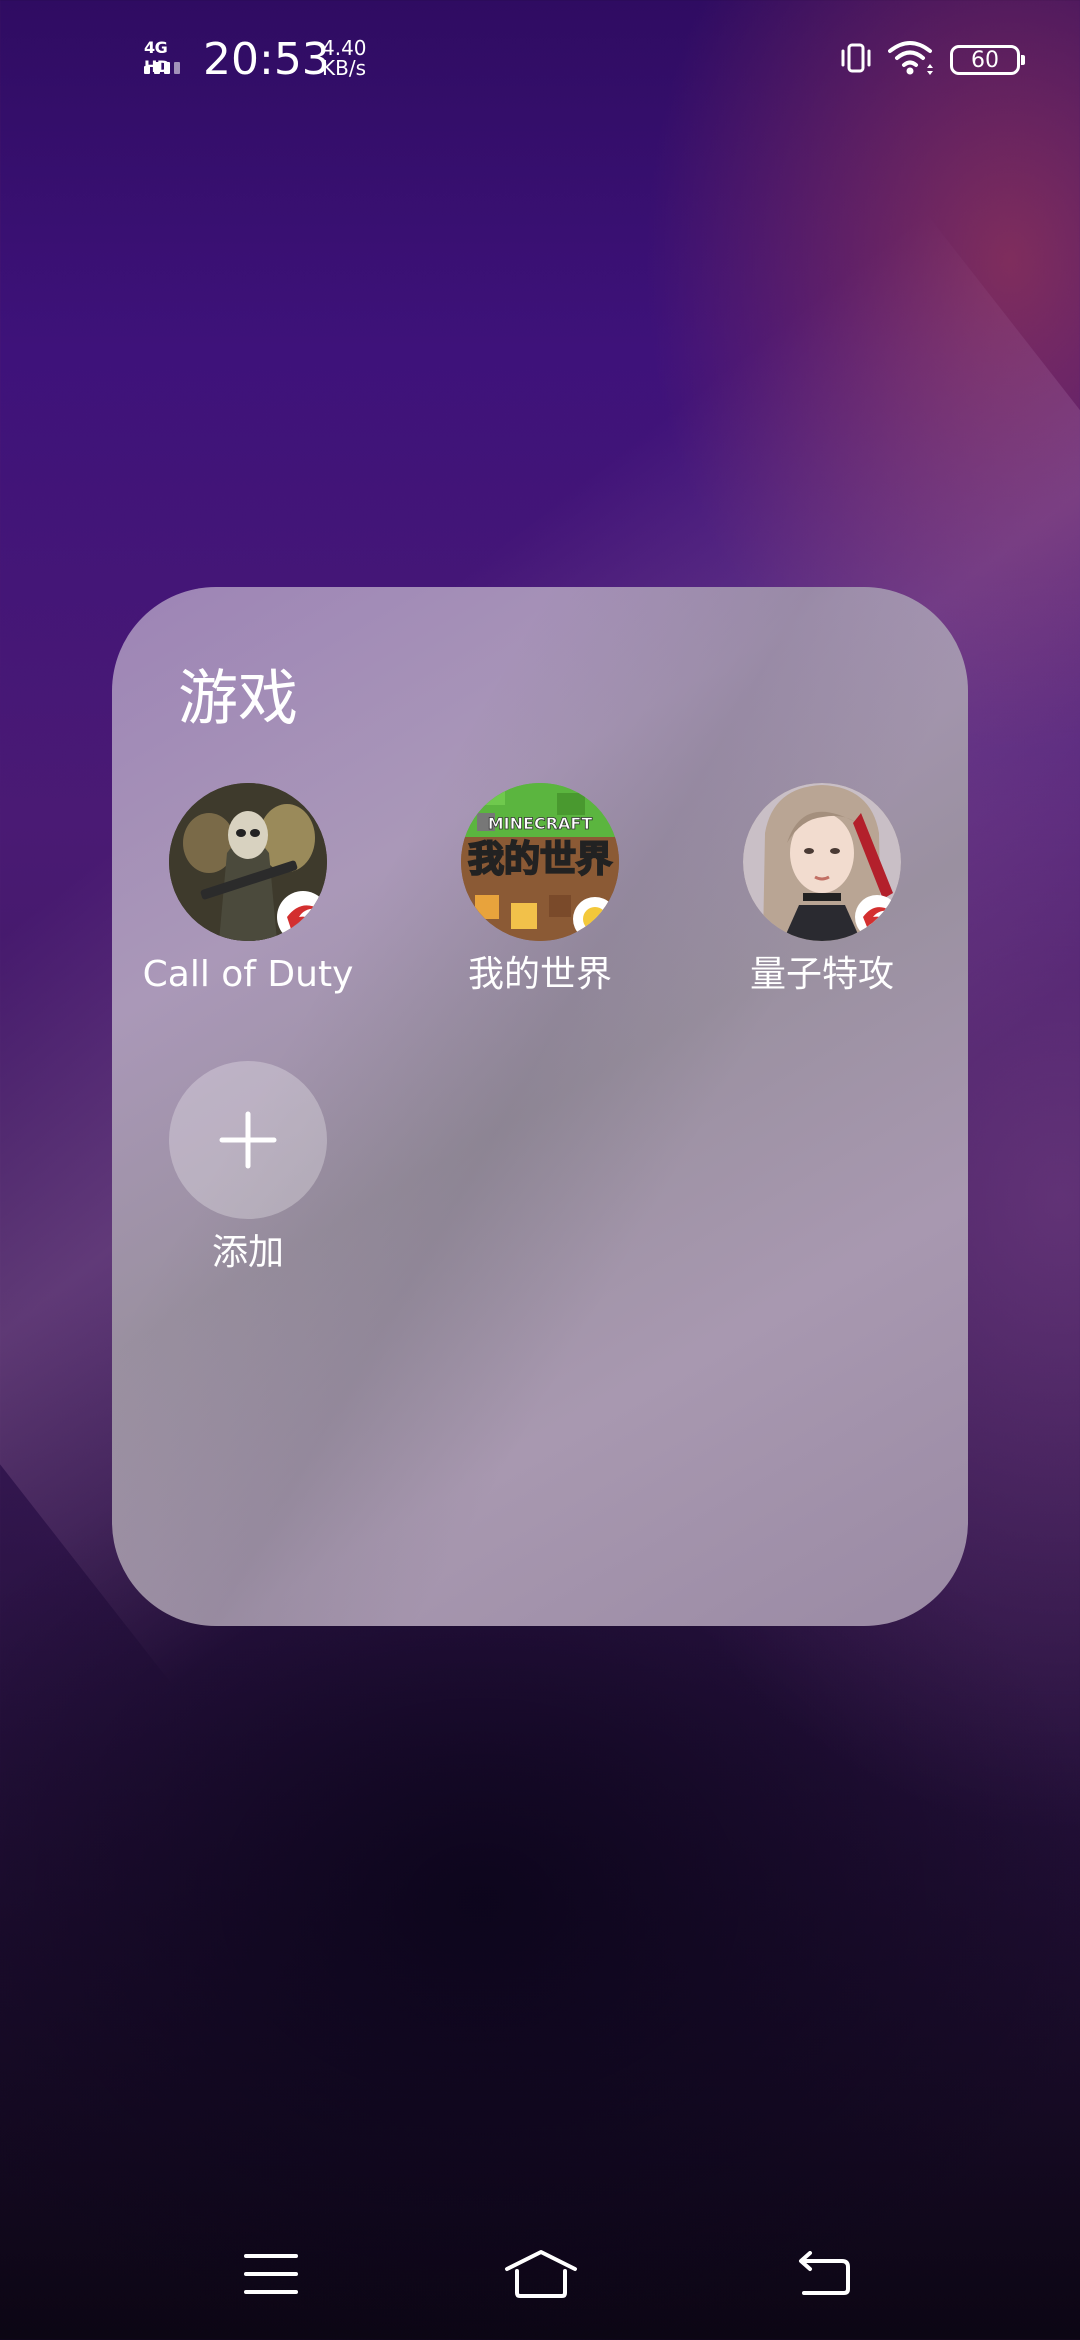 Image resolution: width=1080 pixels, height=2340 pixels. Describe the element at coordinates (168, 58) in the screenshot. I see `signal-icon: 4G HD` at that location.